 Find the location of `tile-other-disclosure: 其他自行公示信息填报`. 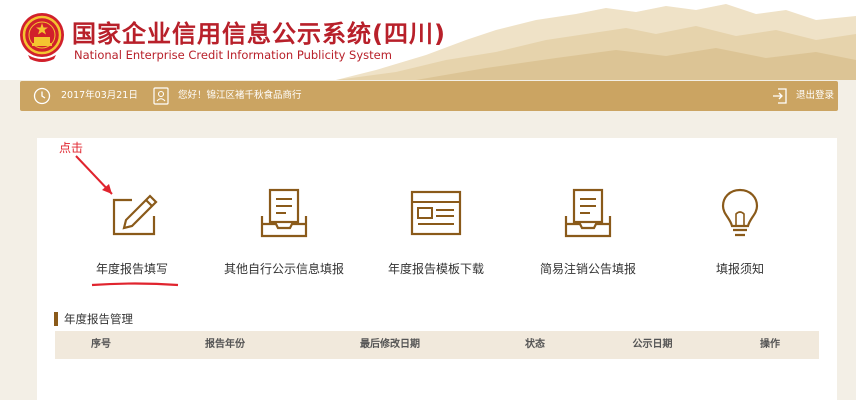

tile-other-disclosure: 其他自行公示信息填报 is located at coordinates (284, 231).